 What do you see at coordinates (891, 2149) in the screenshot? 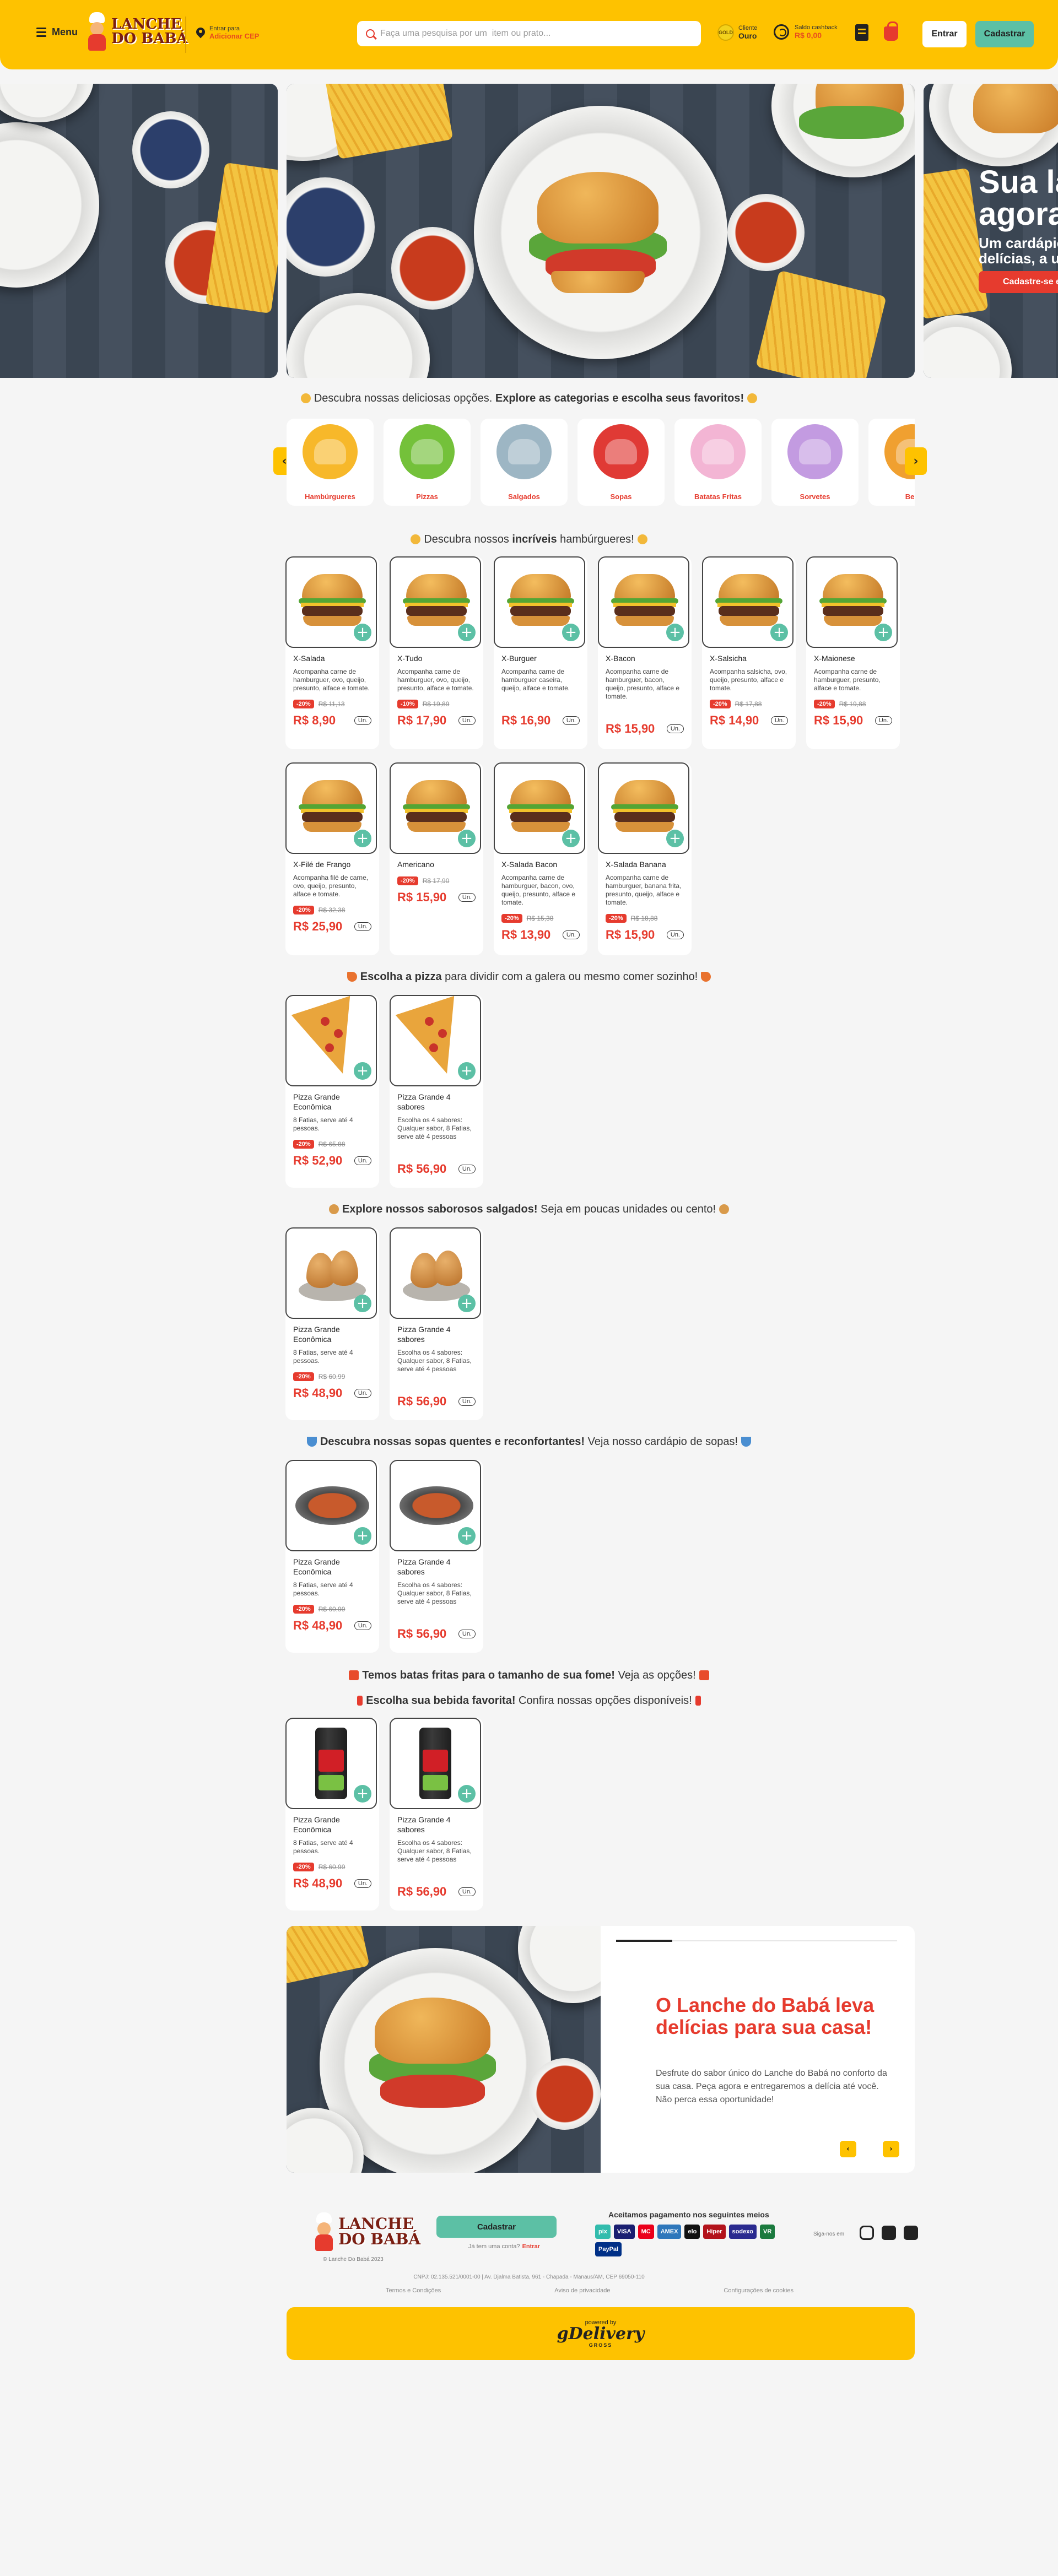
I see `promo-next-button: ›` at bounding box center [891, 2149].